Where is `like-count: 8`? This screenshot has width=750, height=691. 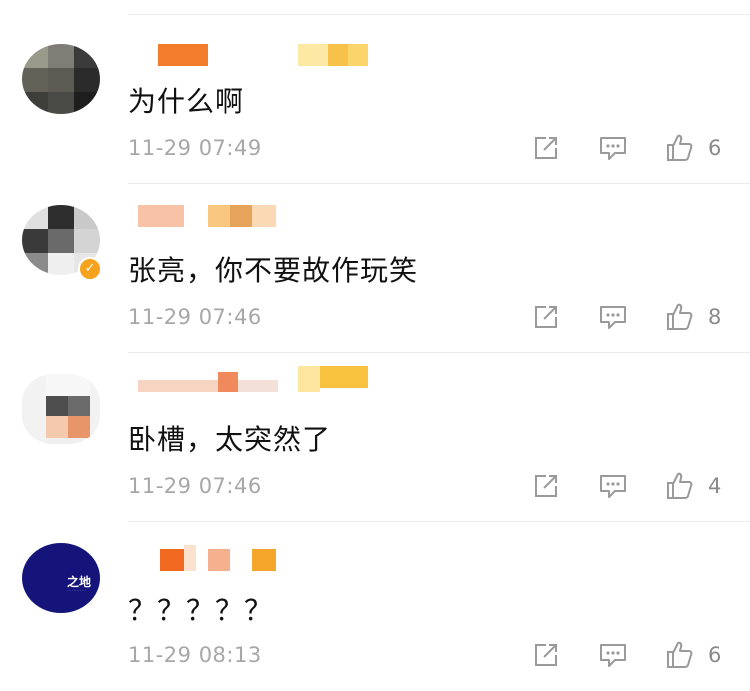
like-count: 8 is located at coordinates (715, 317).